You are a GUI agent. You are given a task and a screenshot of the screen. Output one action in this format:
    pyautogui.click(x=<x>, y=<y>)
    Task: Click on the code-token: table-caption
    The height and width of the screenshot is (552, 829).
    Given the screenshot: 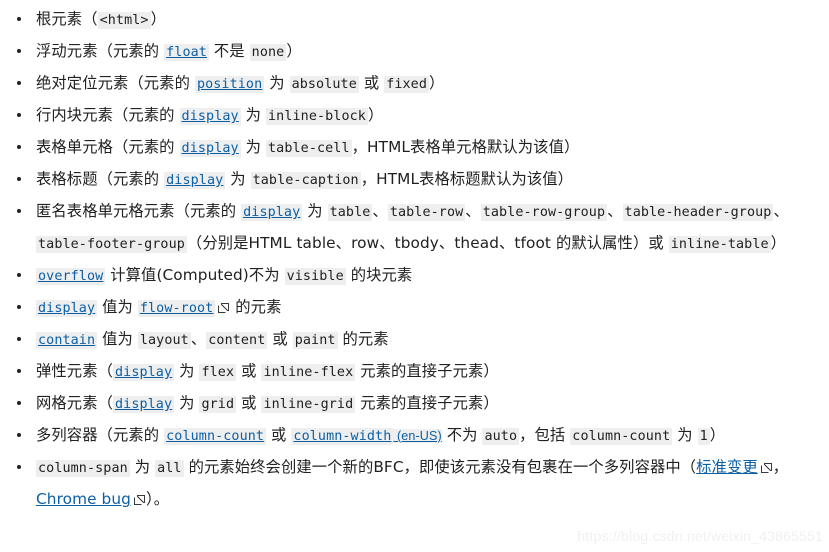 What is the action you would take?
    pyautogui.click(x=305, y=180)
    